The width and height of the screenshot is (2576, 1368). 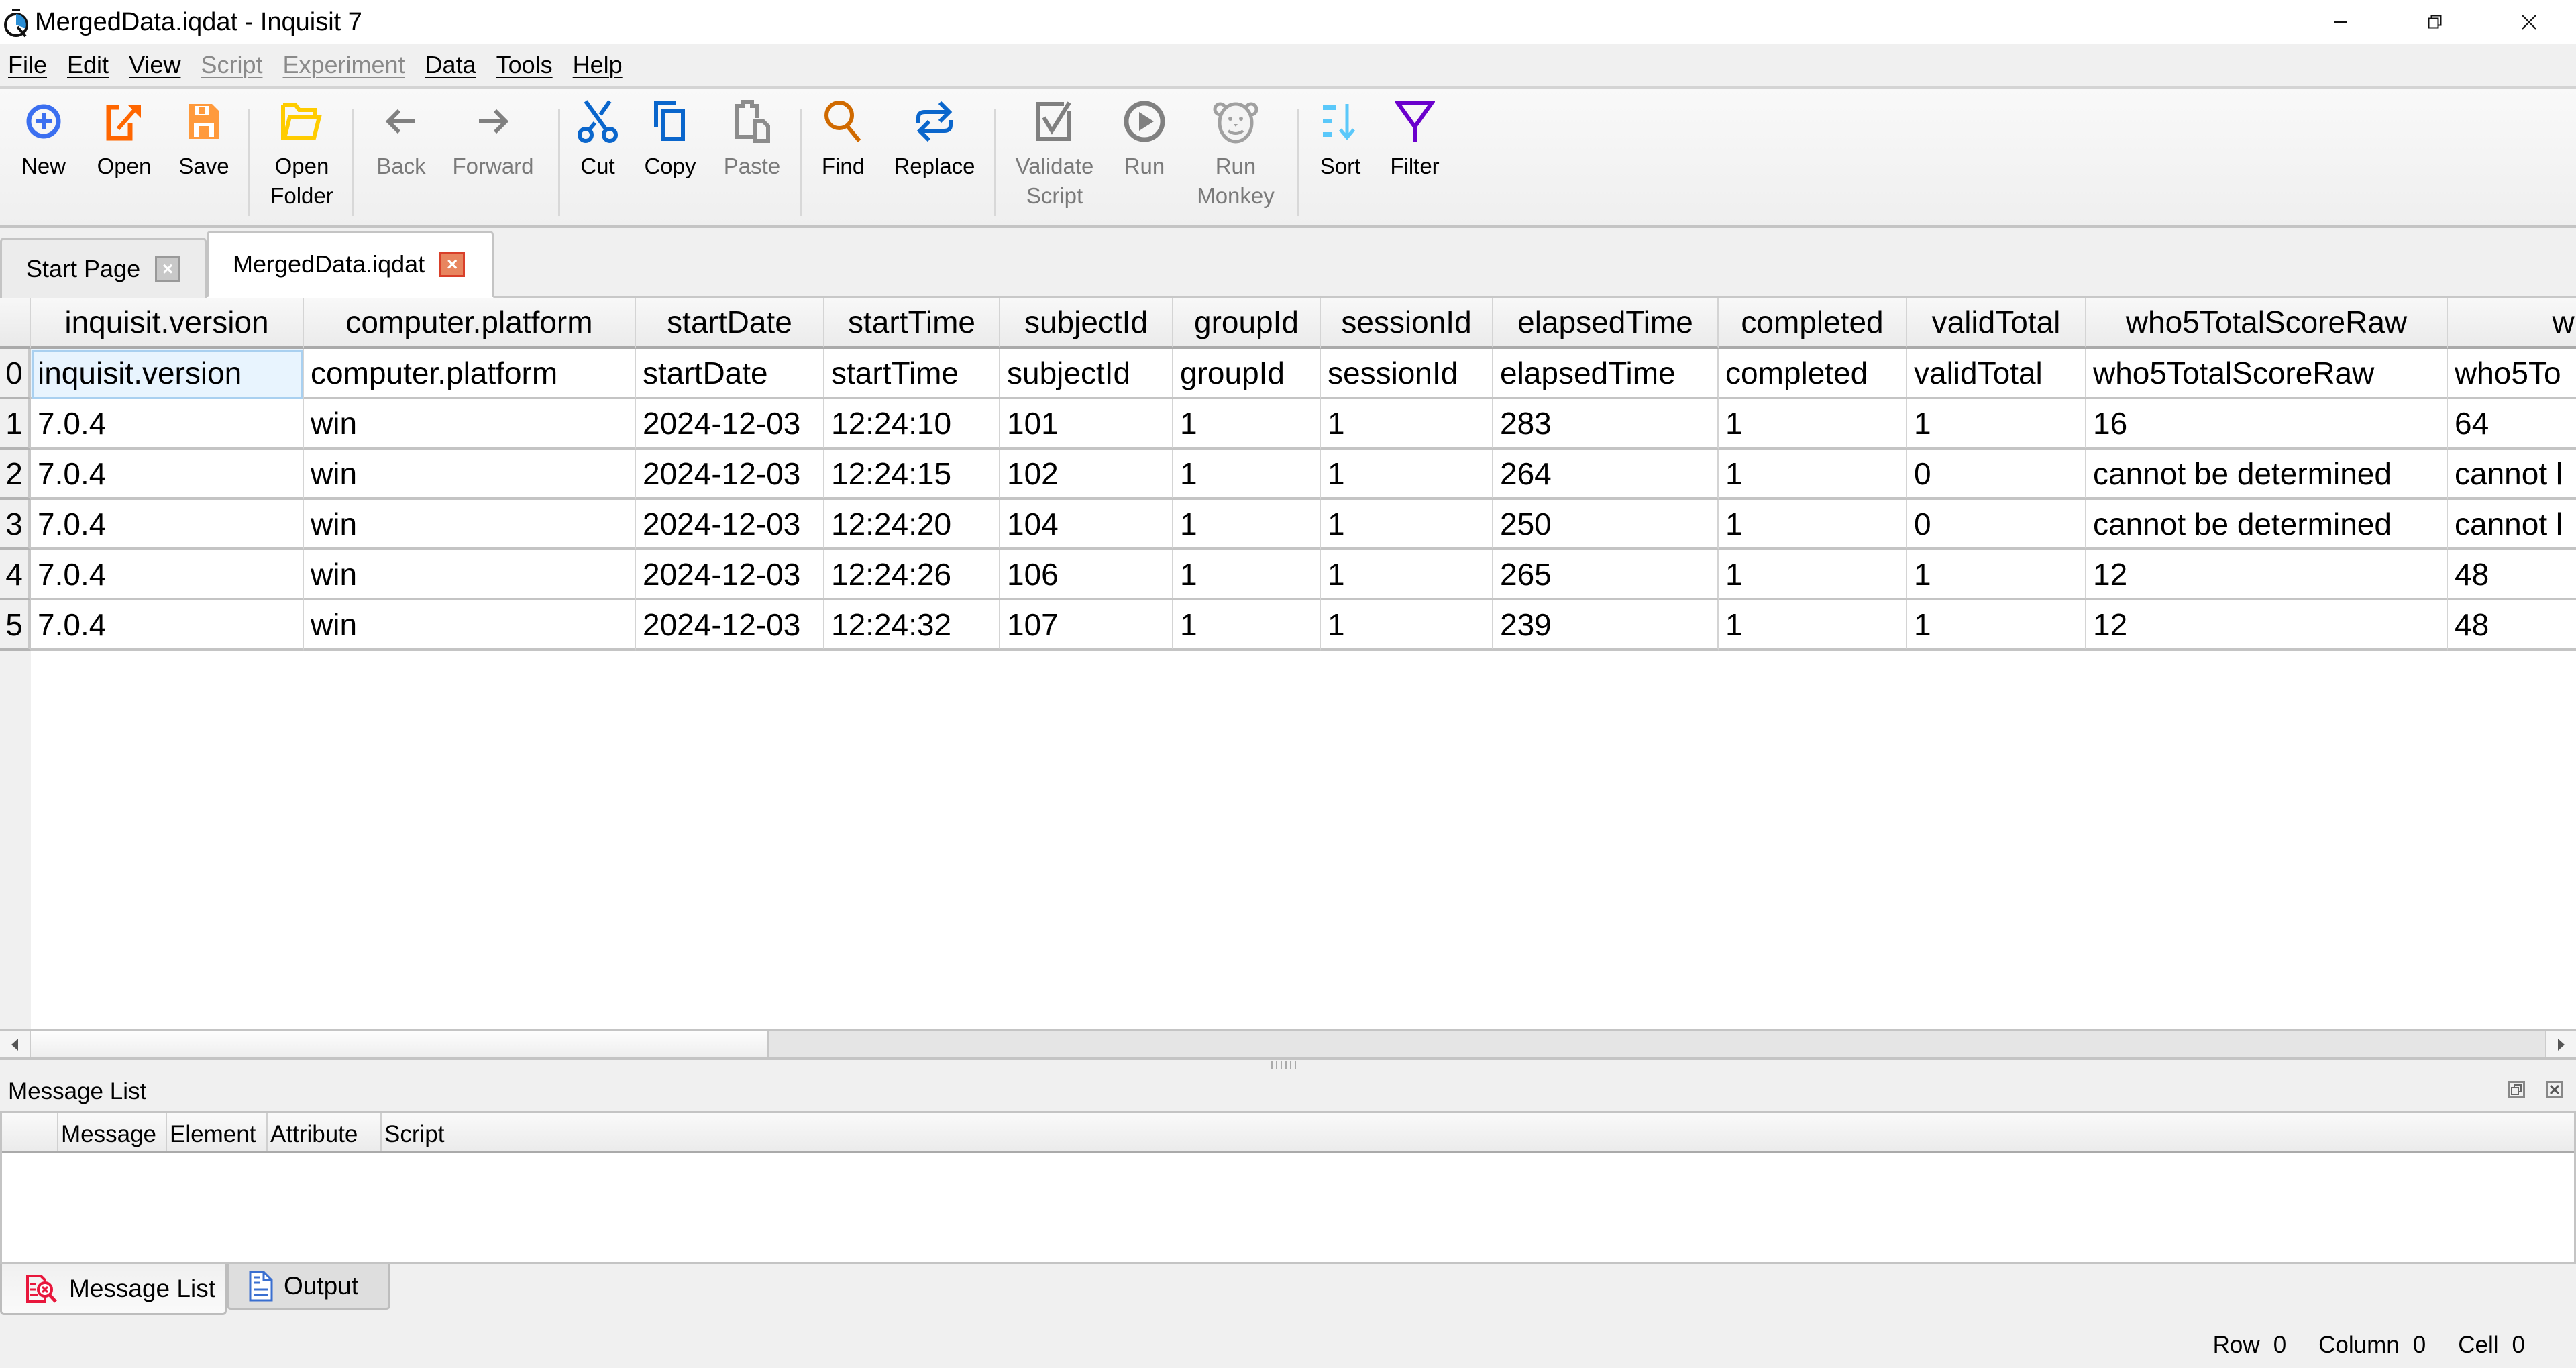 I want to click on menu-experiment: Experiment, so click(x=349, y=65).